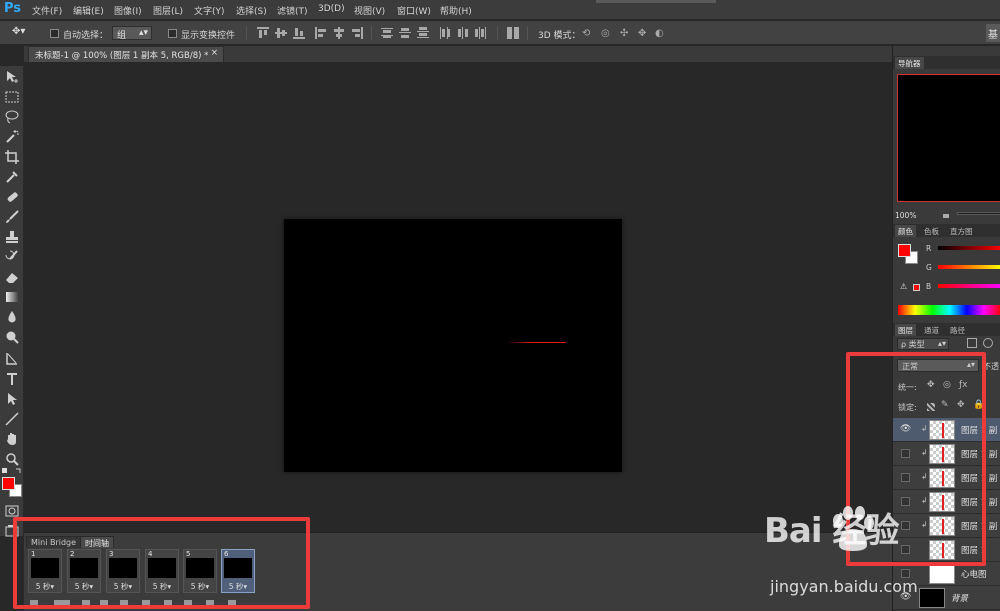 This screenshot has width=1000, height=611. I want to click on foreground-color-swatch, so click(8, 483).